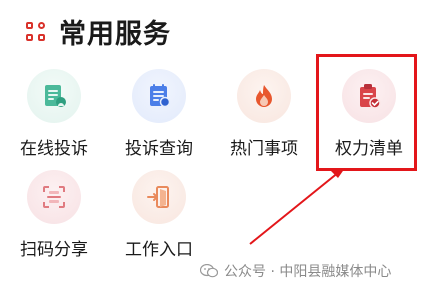  Describe the element at coordinates (209, 270) in the screenshot. I see `wechat-icon` at that location.